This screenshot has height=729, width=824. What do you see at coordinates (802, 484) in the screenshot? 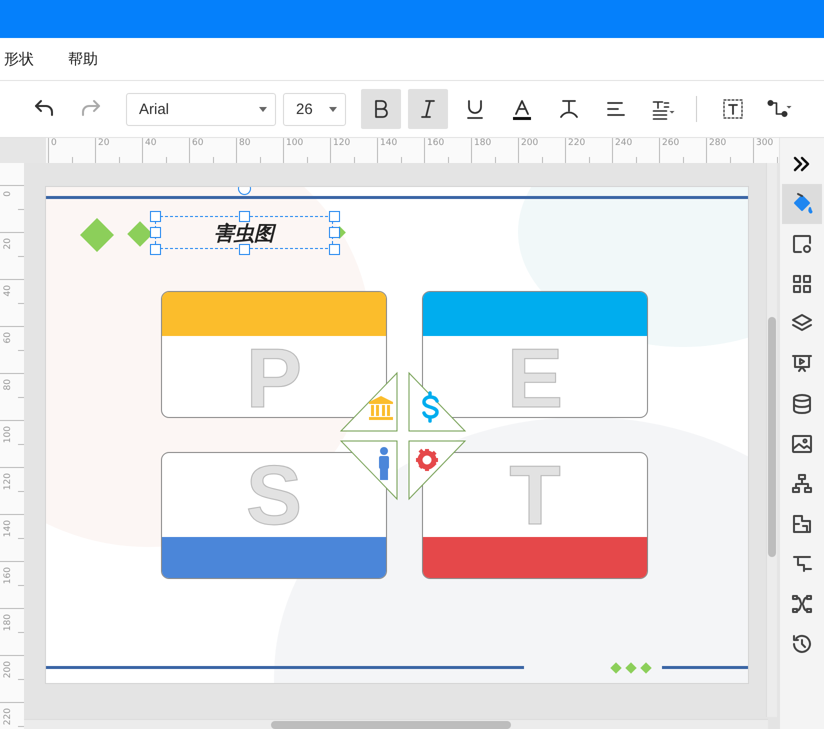
I see `hierarchy-icon` at bounding box center [802, 484].